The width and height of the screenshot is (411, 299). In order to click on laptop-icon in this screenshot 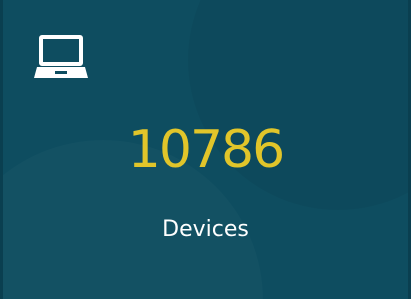, I will do `click(62, 57)`.